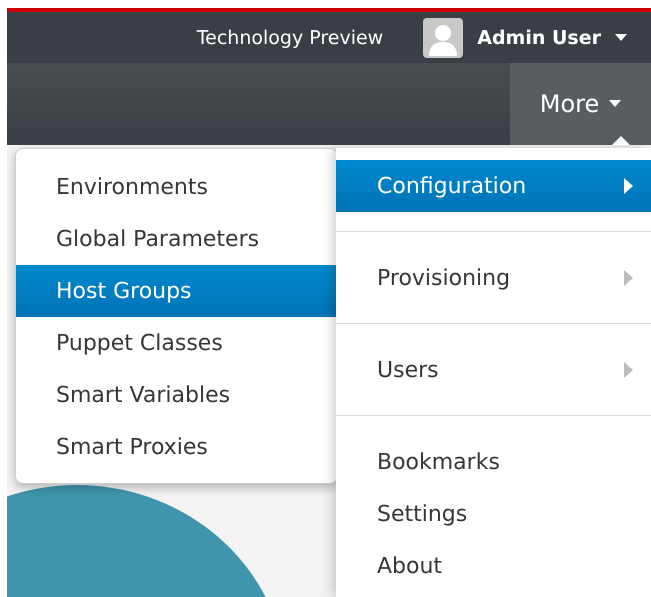 The height and width of the screenshot is (597, 651). What do you see at coordinates (176, 187) in the screenshot?
I see `submenu-item: Environments` at bounding box center [176, 187].